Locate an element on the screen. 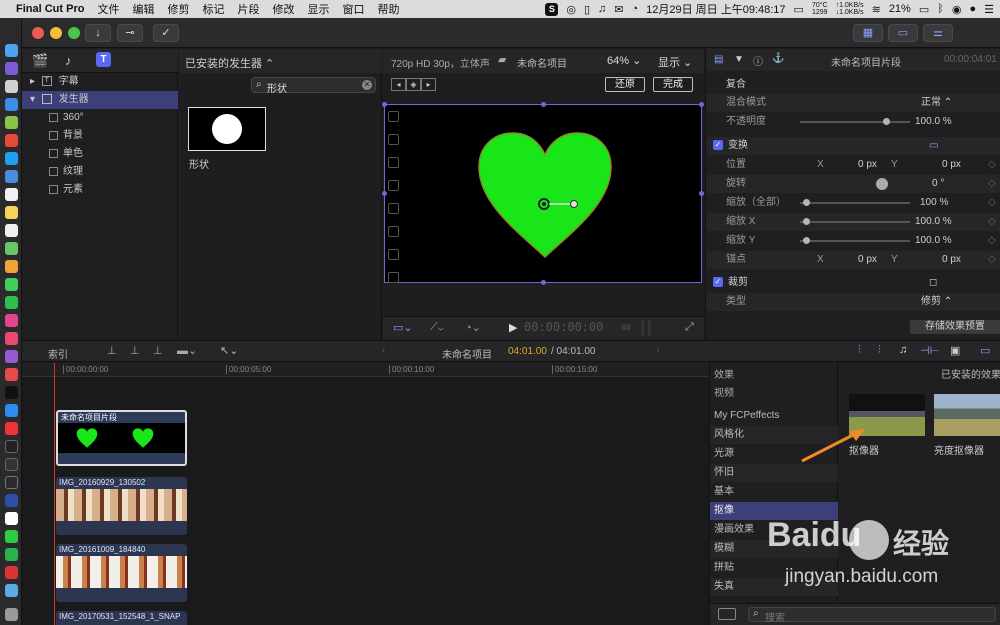  dock-vivaldi-icon is located at coordinates (11, 428).